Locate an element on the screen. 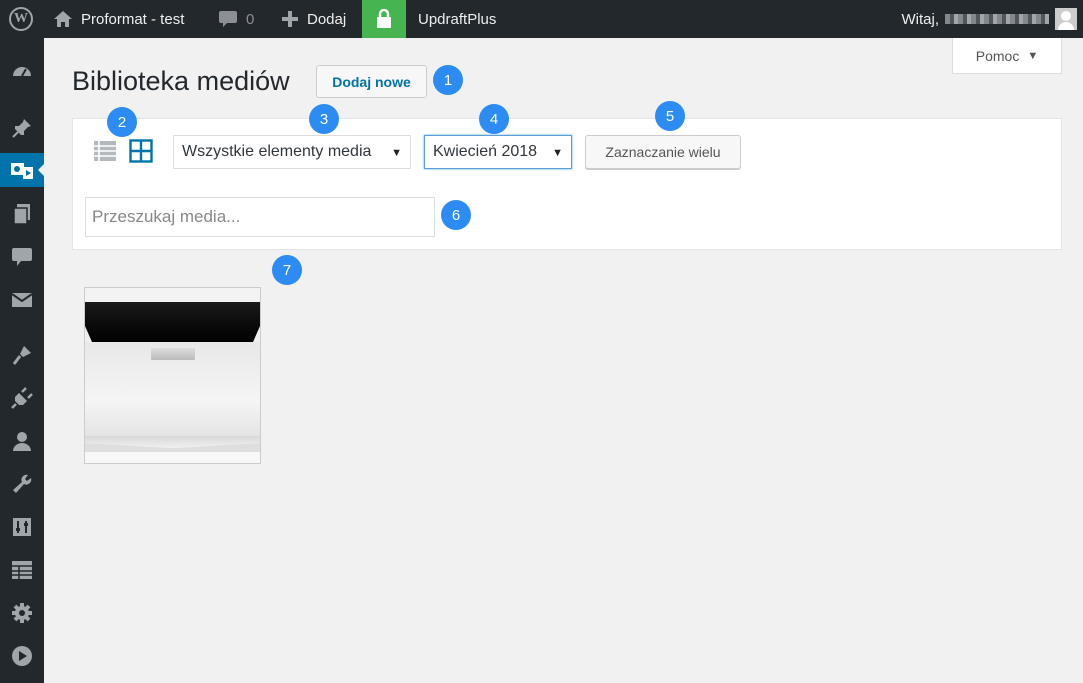 This screenshot has height=683, width=1083. appearance-icon is located at coordinates (21, 355).